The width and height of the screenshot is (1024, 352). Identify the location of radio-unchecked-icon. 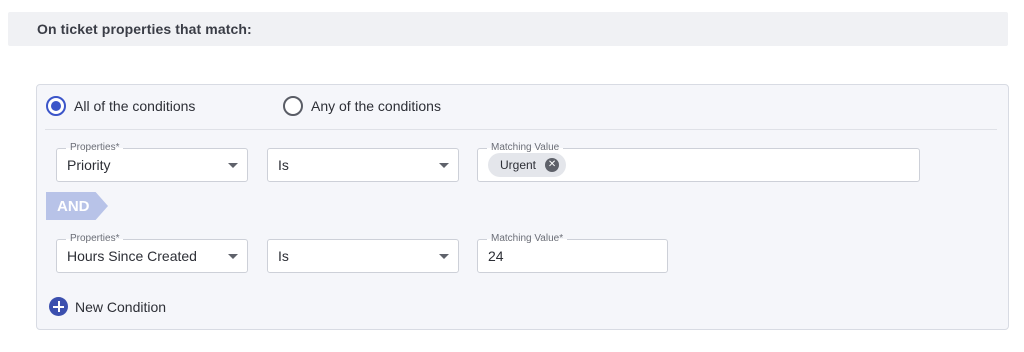
(293, 106).